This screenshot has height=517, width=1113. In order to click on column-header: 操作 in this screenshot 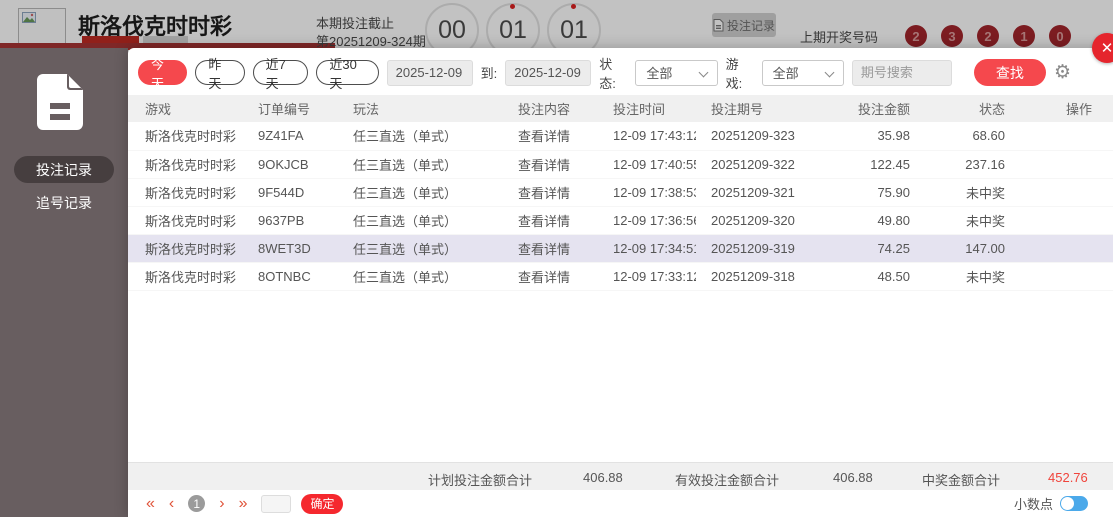, I will do `click(1062, 108)`.